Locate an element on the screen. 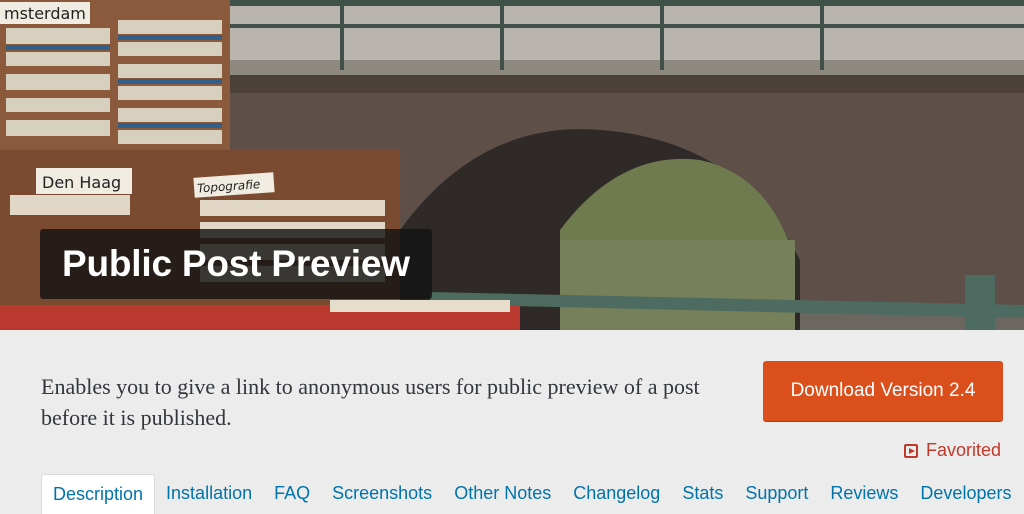  tab-developers: Developers is located at coordinates (965, 493).